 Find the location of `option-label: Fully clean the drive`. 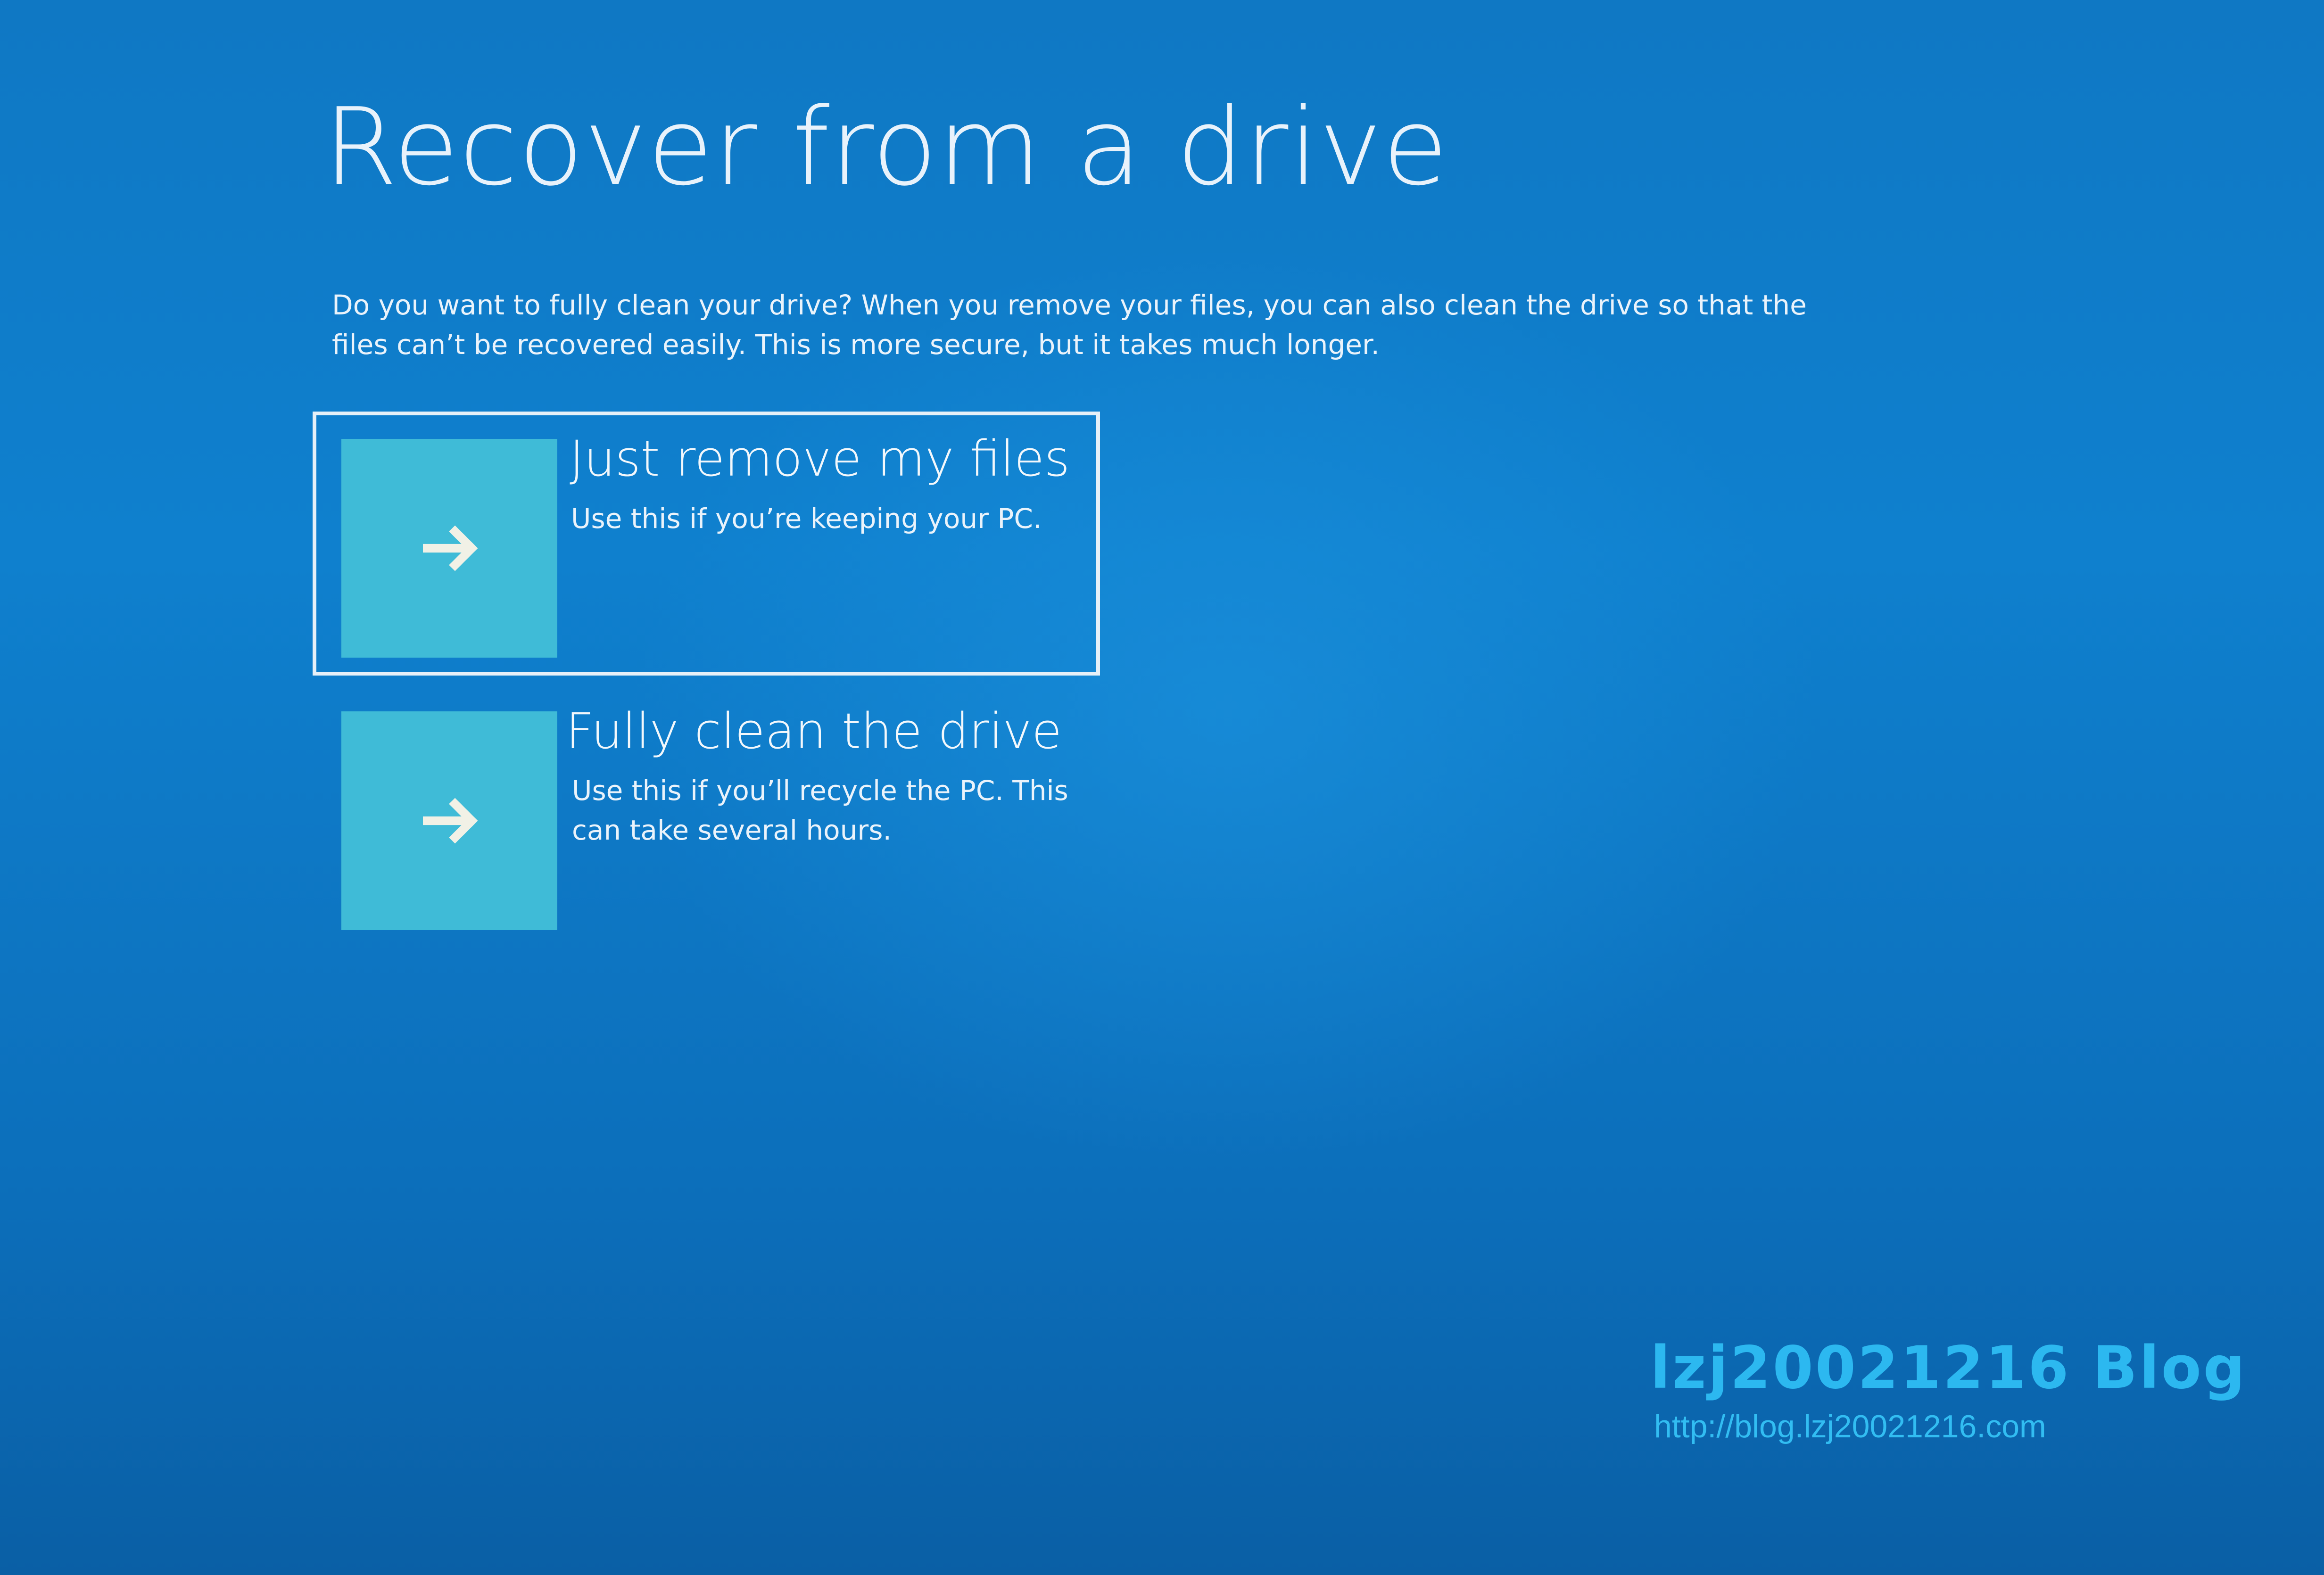

option-label: Fully clean the drive is located at coordinates (814, 731).